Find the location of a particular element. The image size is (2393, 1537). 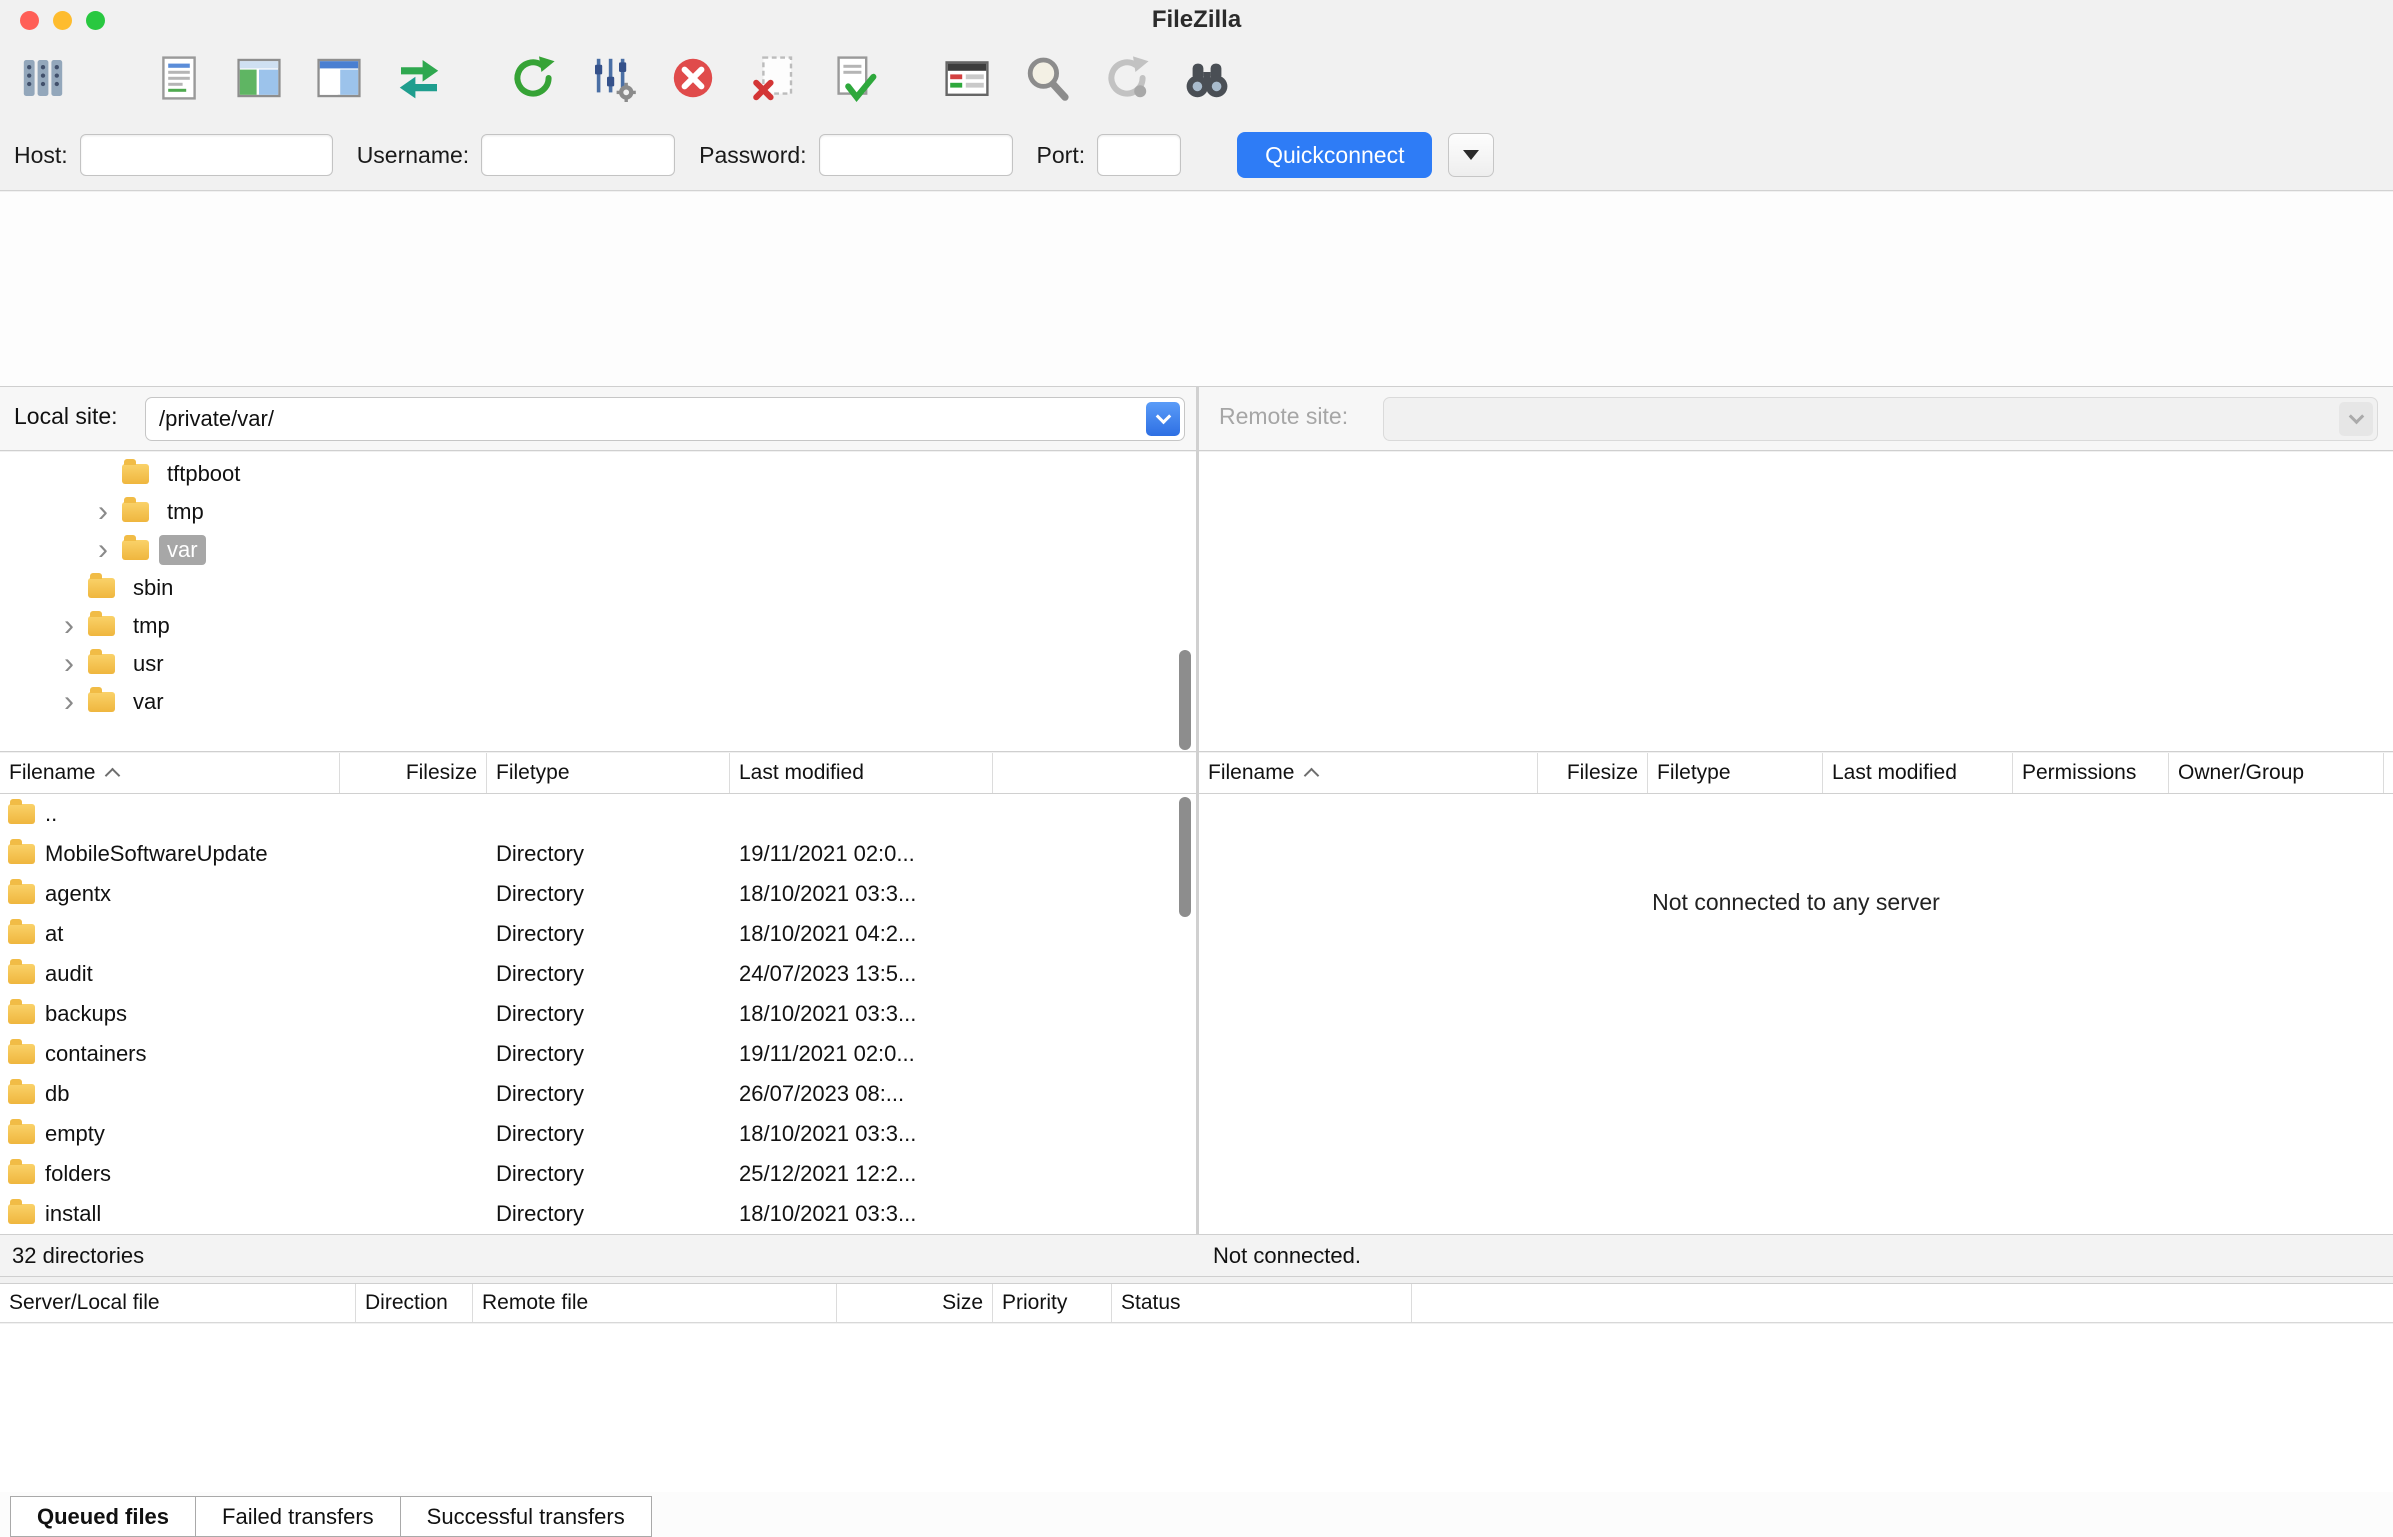

local-site-value: /private/var/ is located at coordinates (216, 418).